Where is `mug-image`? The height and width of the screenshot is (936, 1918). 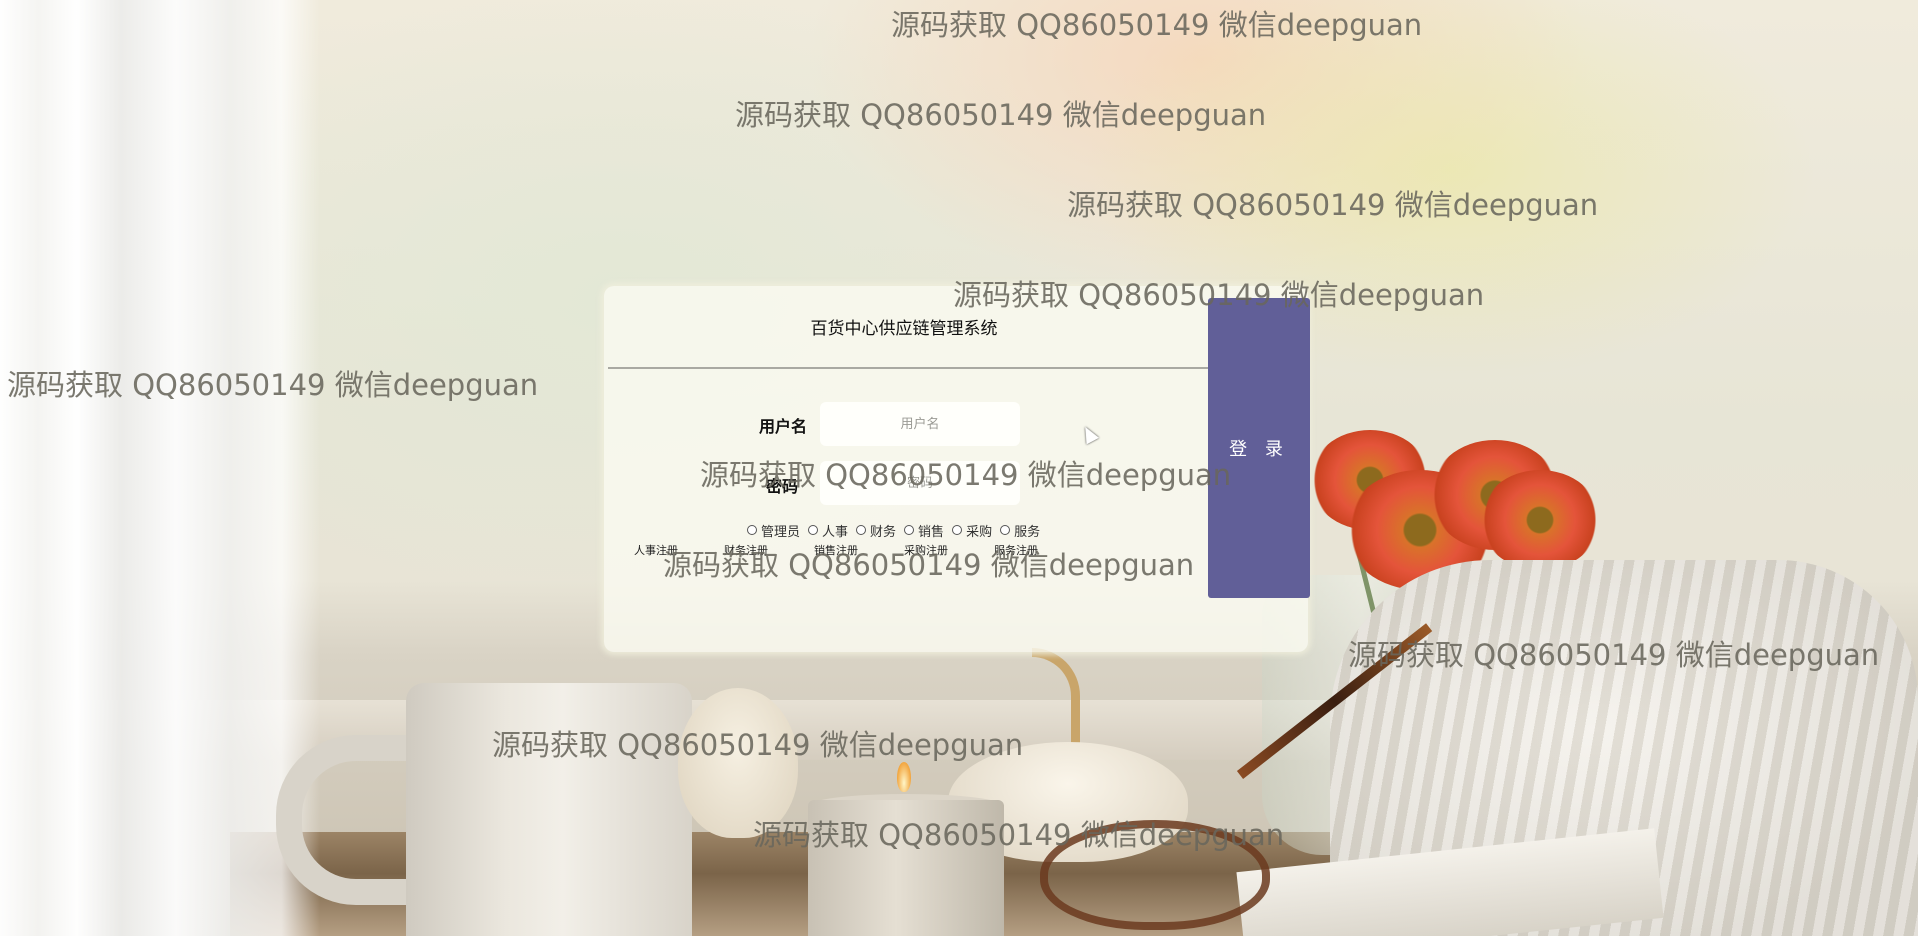
mug-image is located at coordinates (549, 809).